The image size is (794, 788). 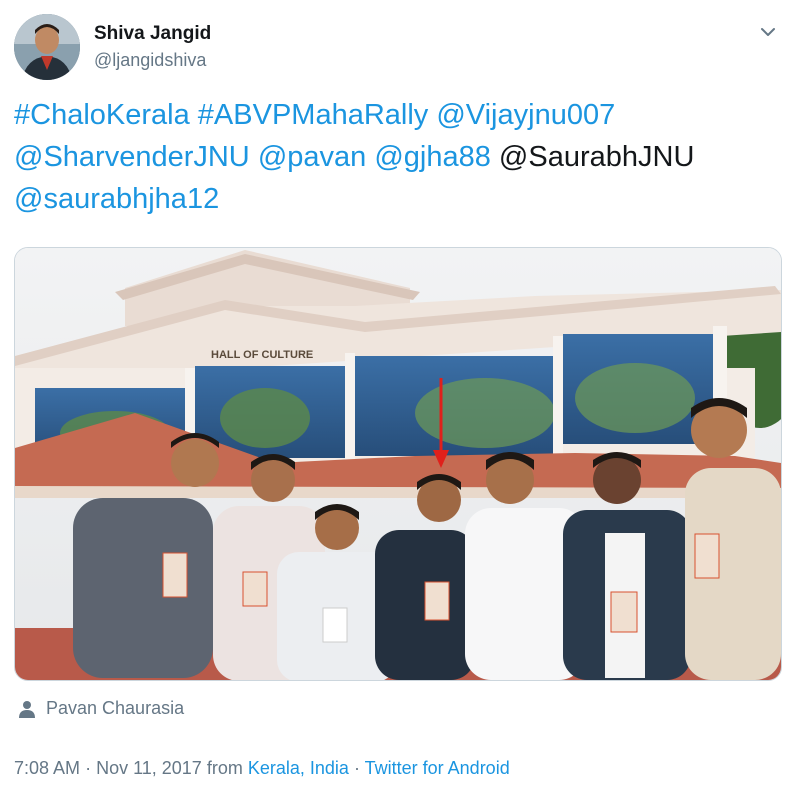 I want to click on hashtag-link: #ChaloKerala, so click(x=102, y=115).